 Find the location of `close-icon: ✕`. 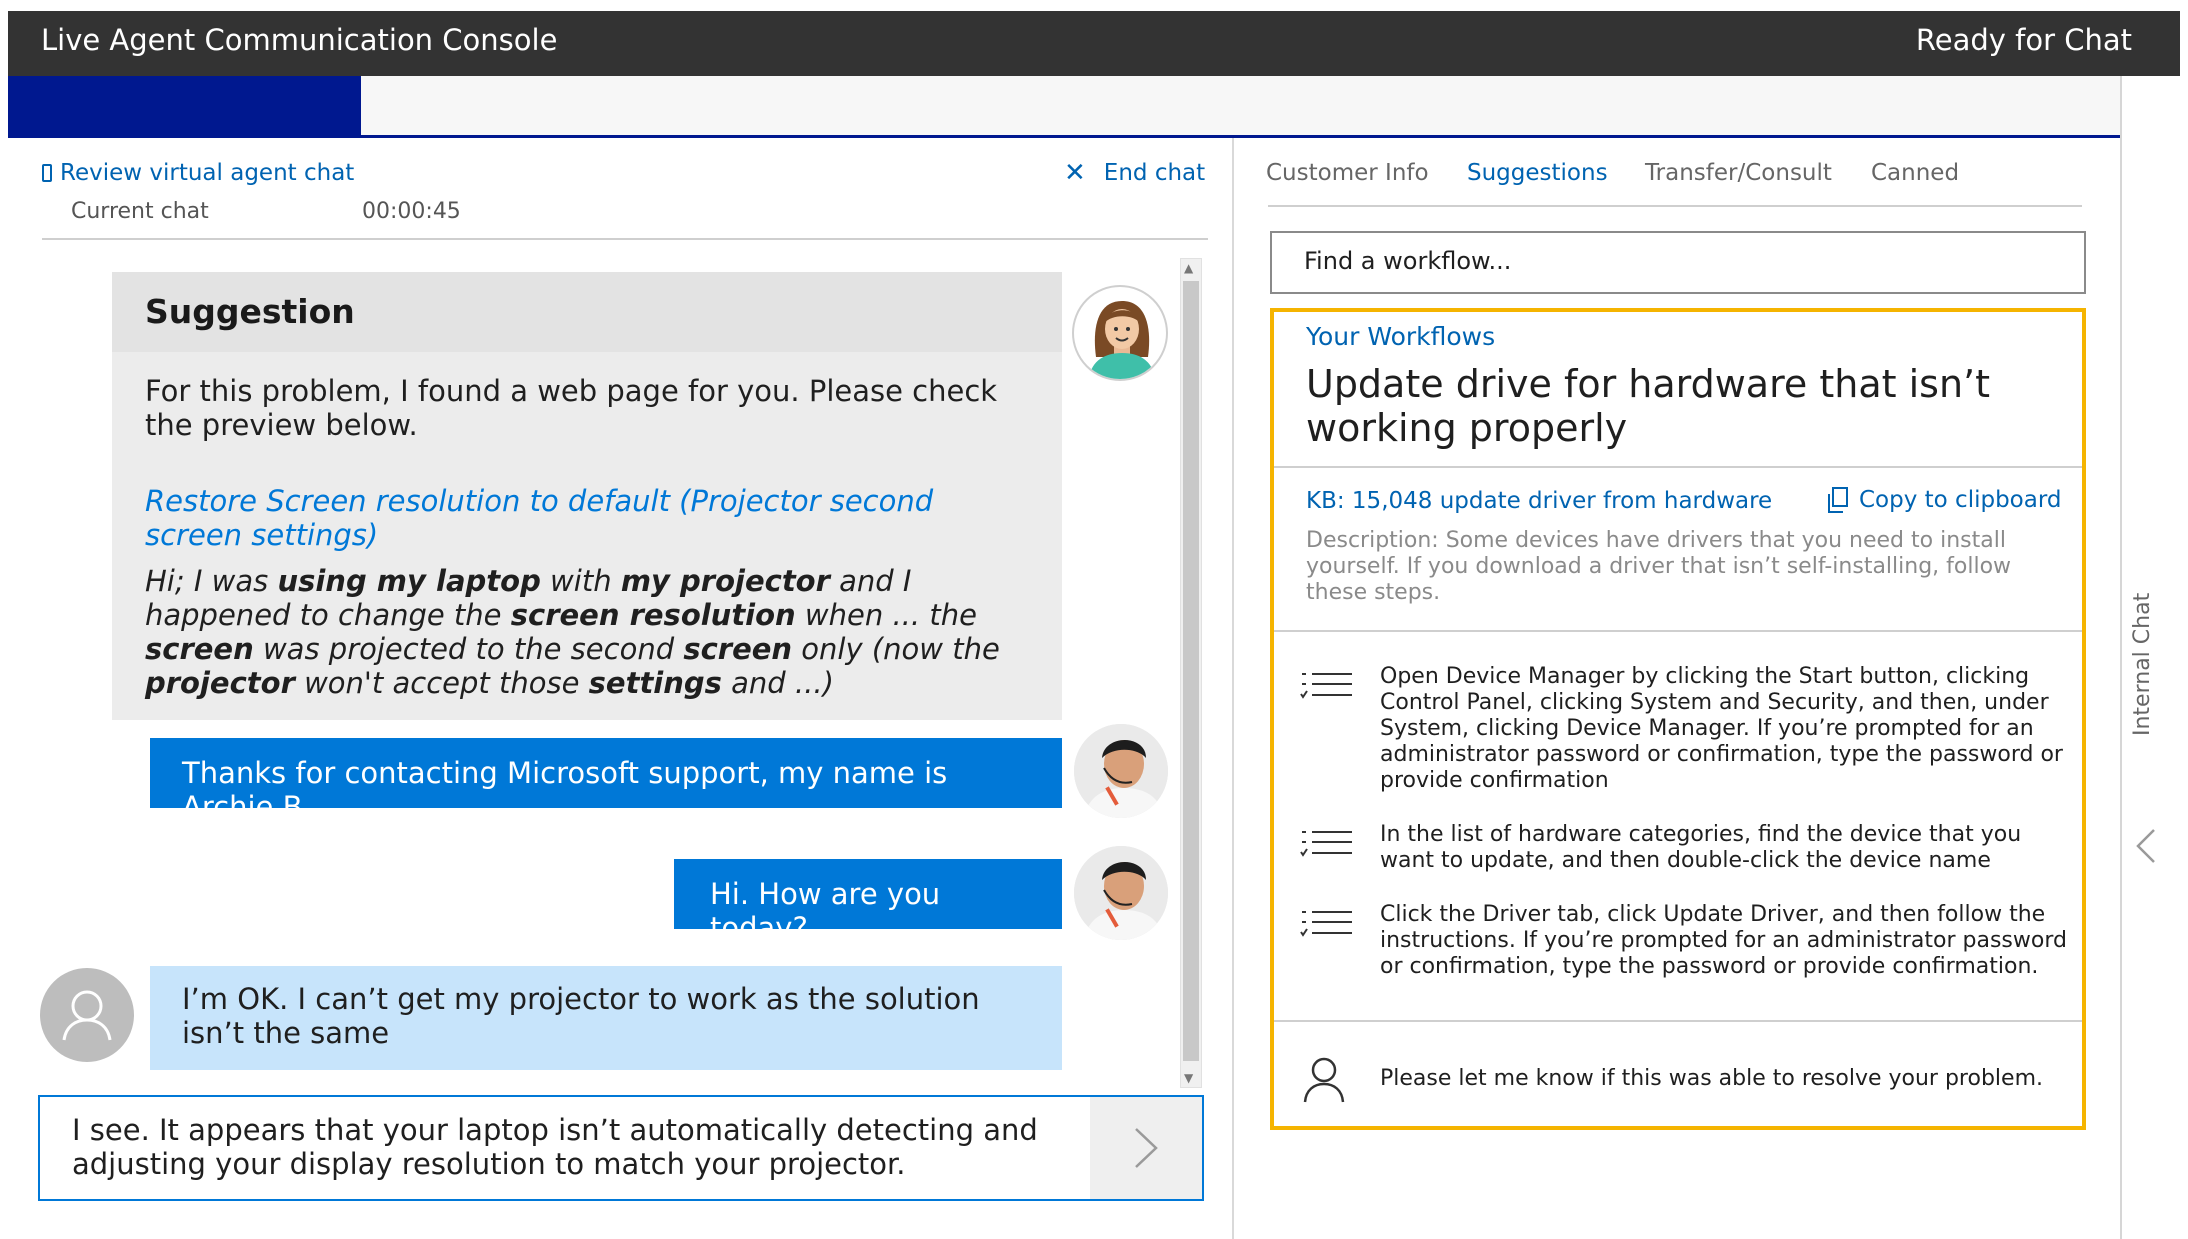

close-icon: ✕ is located at coordinates (1075, 173).